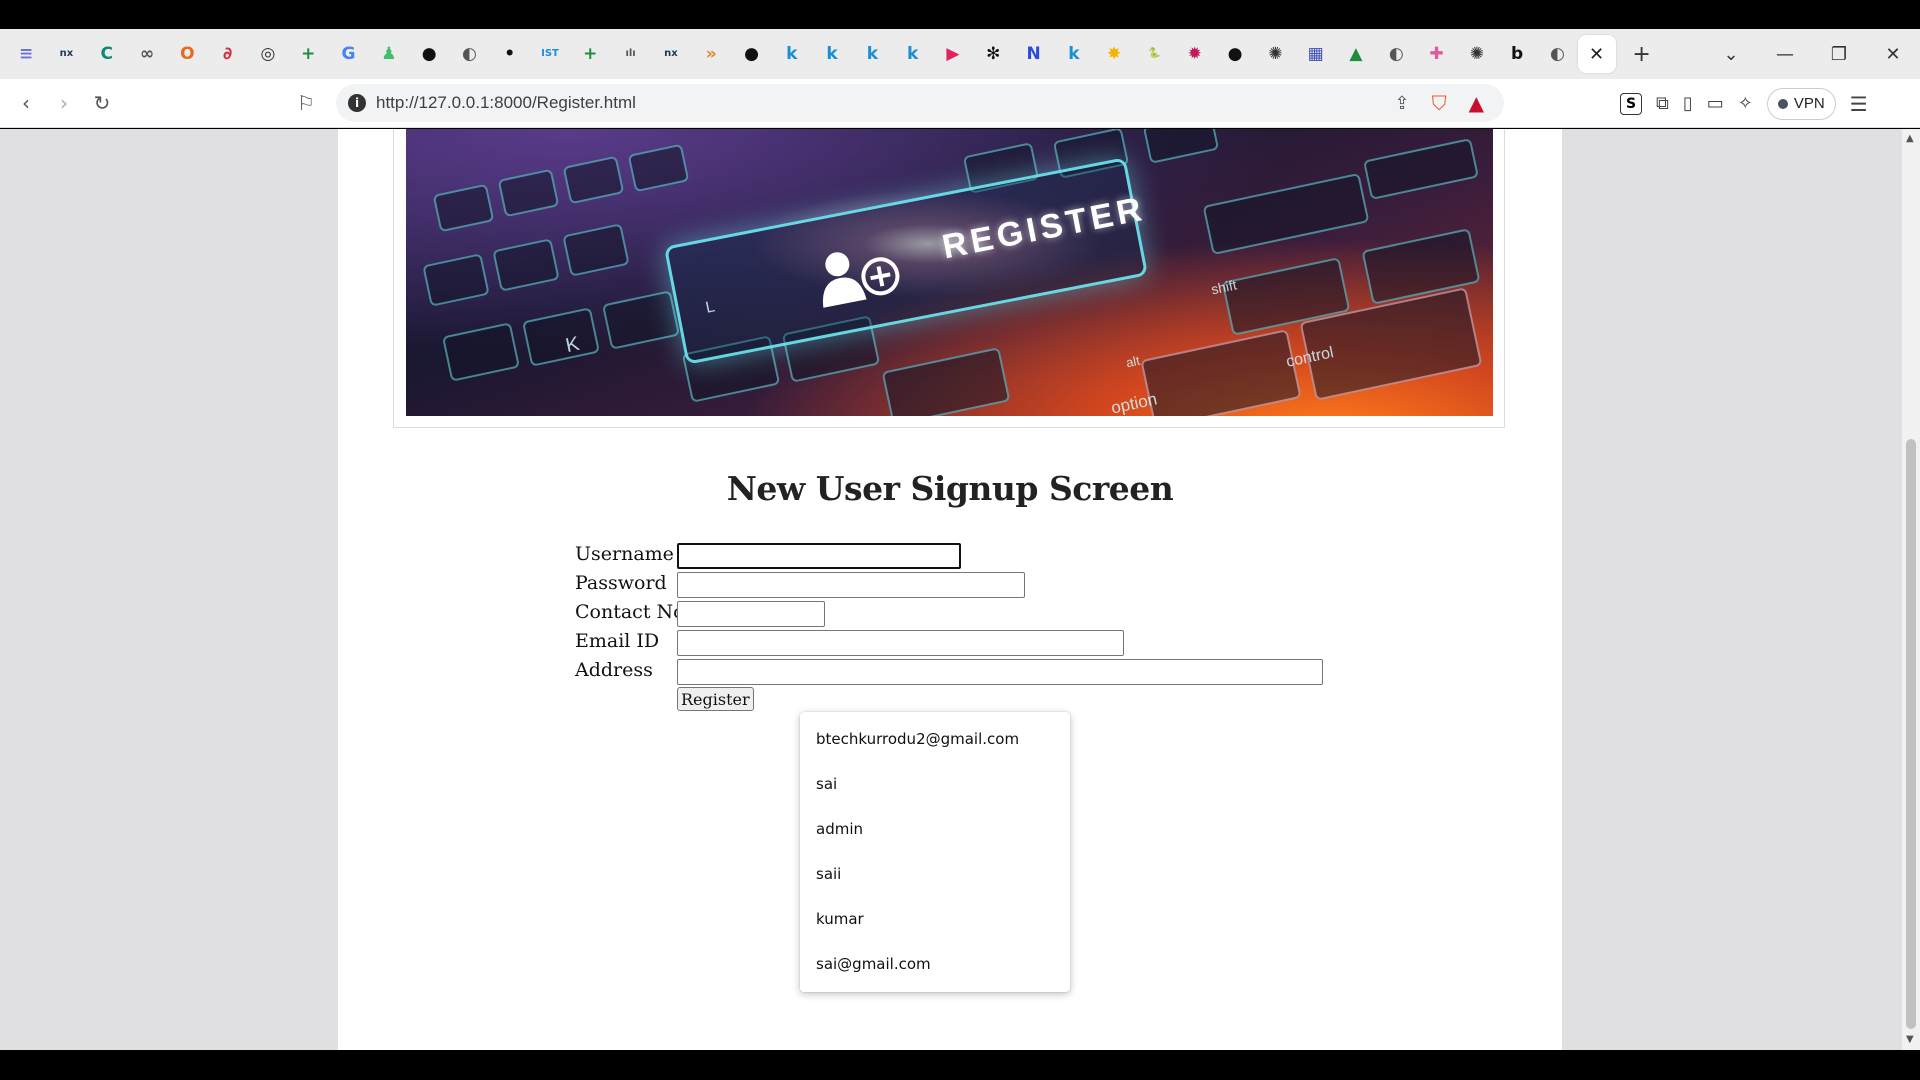  What do you see at coordinates (1801, 103) in the screenshot?
I see `vpn-button: VPN` at bounding box center [1801, 103].